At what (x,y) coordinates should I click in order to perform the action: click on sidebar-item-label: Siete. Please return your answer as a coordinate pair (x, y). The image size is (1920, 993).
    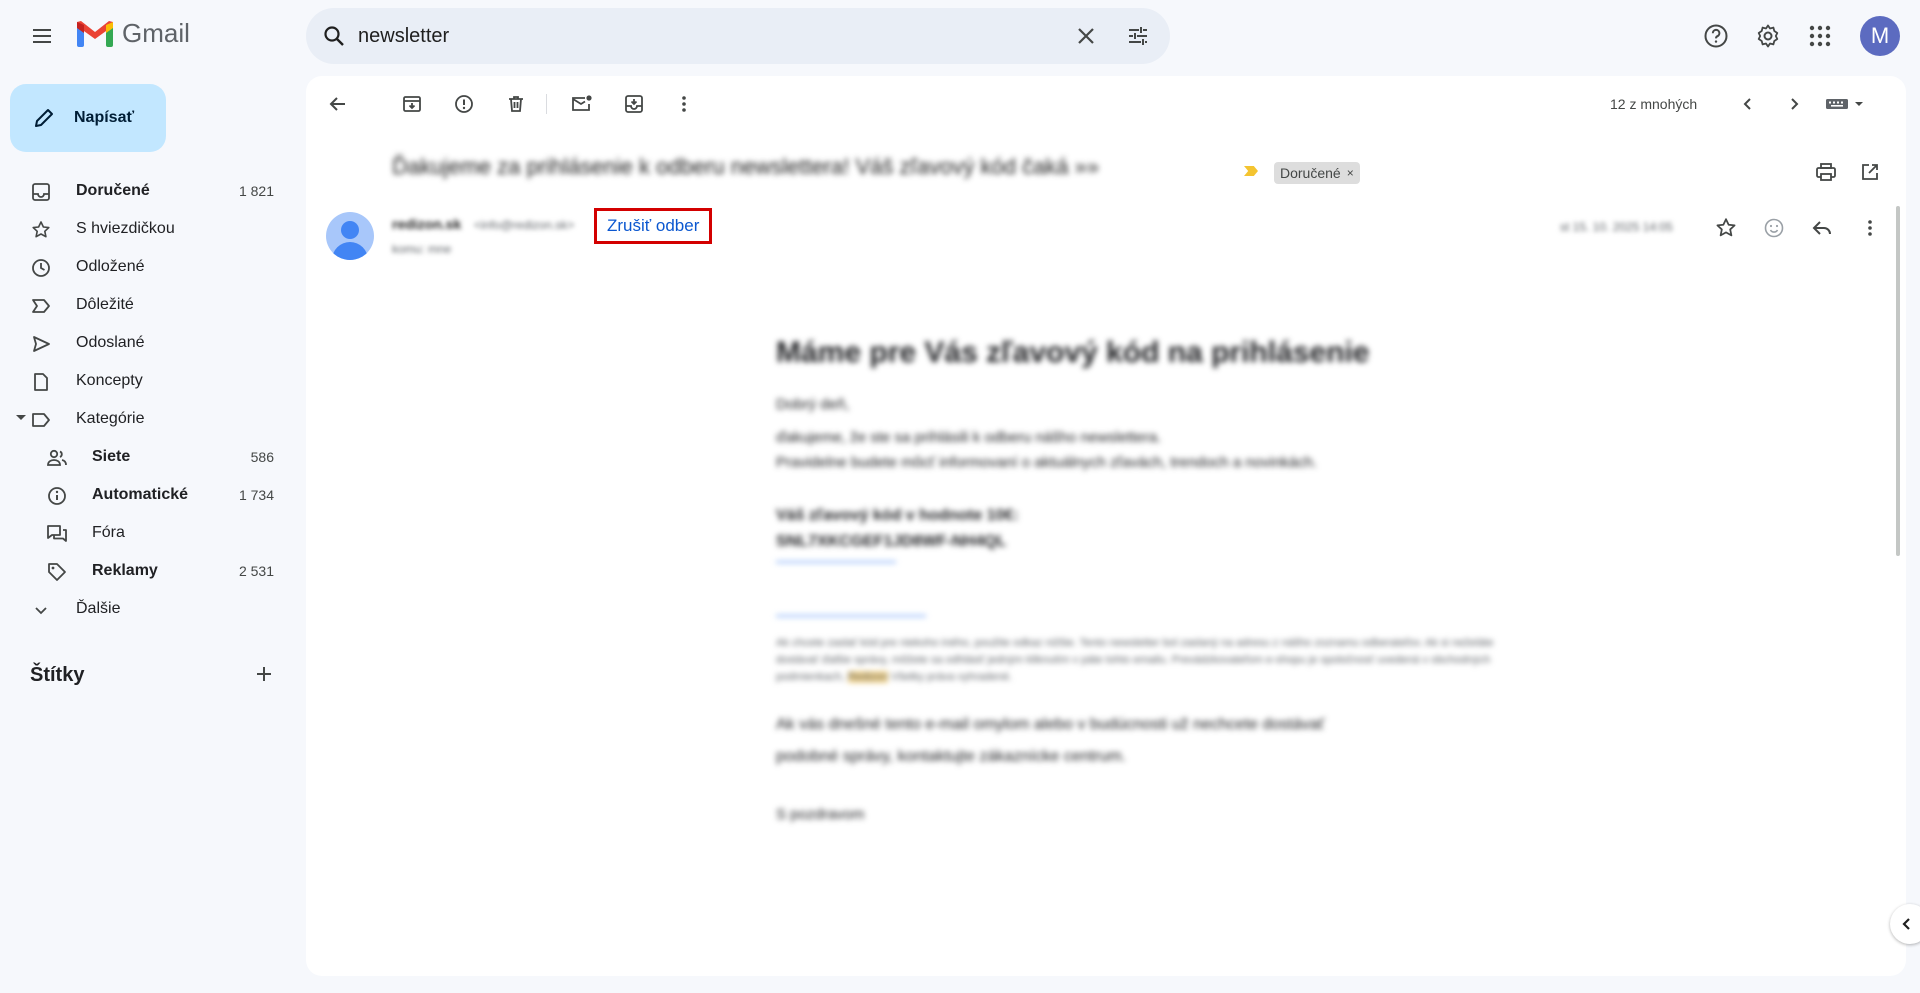
    Looking at the image, I should click on (111, 456).